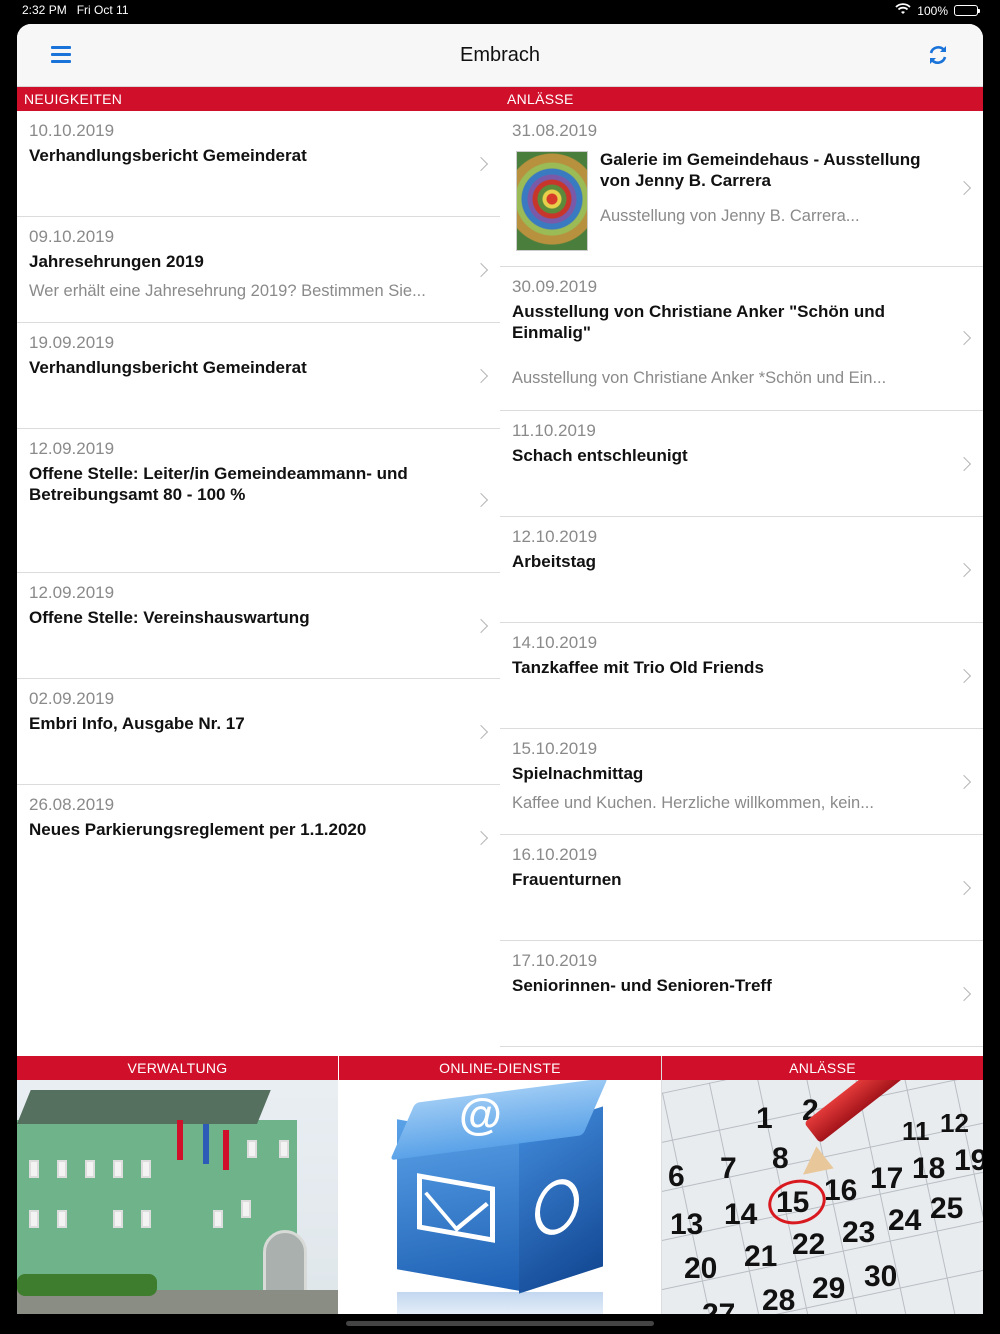  Describe the element at coordinates (968, 1160) in the screenshot. I see `calendar-number: 19` at that location.